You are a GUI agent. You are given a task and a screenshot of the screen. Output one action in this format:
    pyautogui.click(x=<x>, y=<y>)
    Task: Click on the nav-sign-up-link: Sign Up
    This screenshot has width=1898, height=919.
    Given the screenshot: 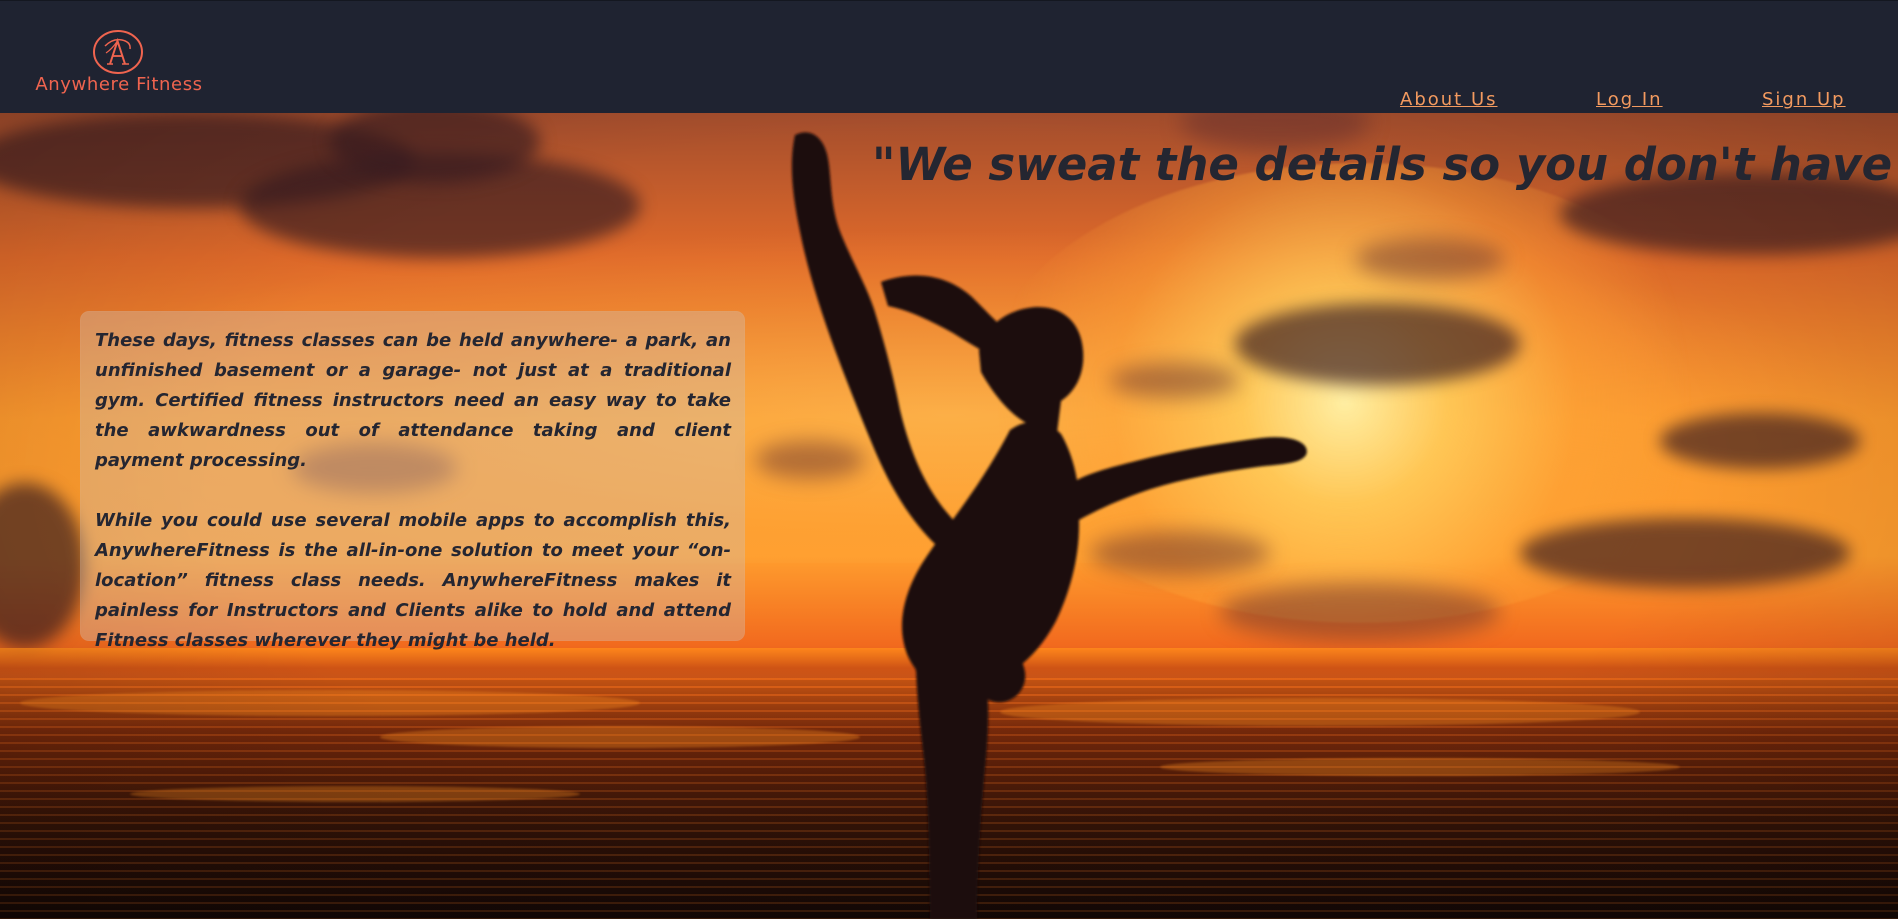 What is the action you would take?
    pyautogui.click(x=1804, y=101)
    